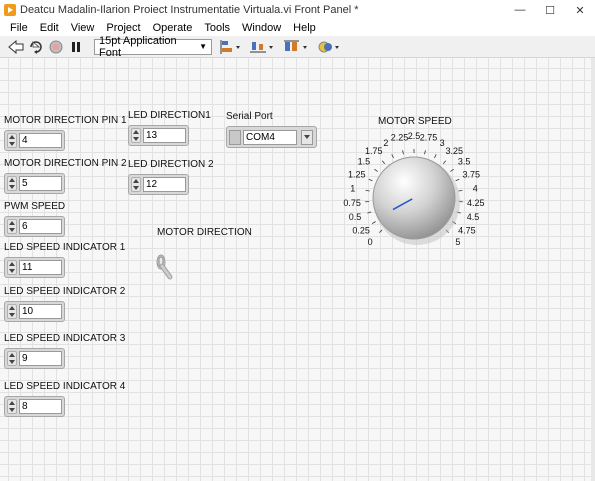  Describe the element at coordinates (40, 311) in the screenshot. I see `led-speed-2-value: 10` at that location.